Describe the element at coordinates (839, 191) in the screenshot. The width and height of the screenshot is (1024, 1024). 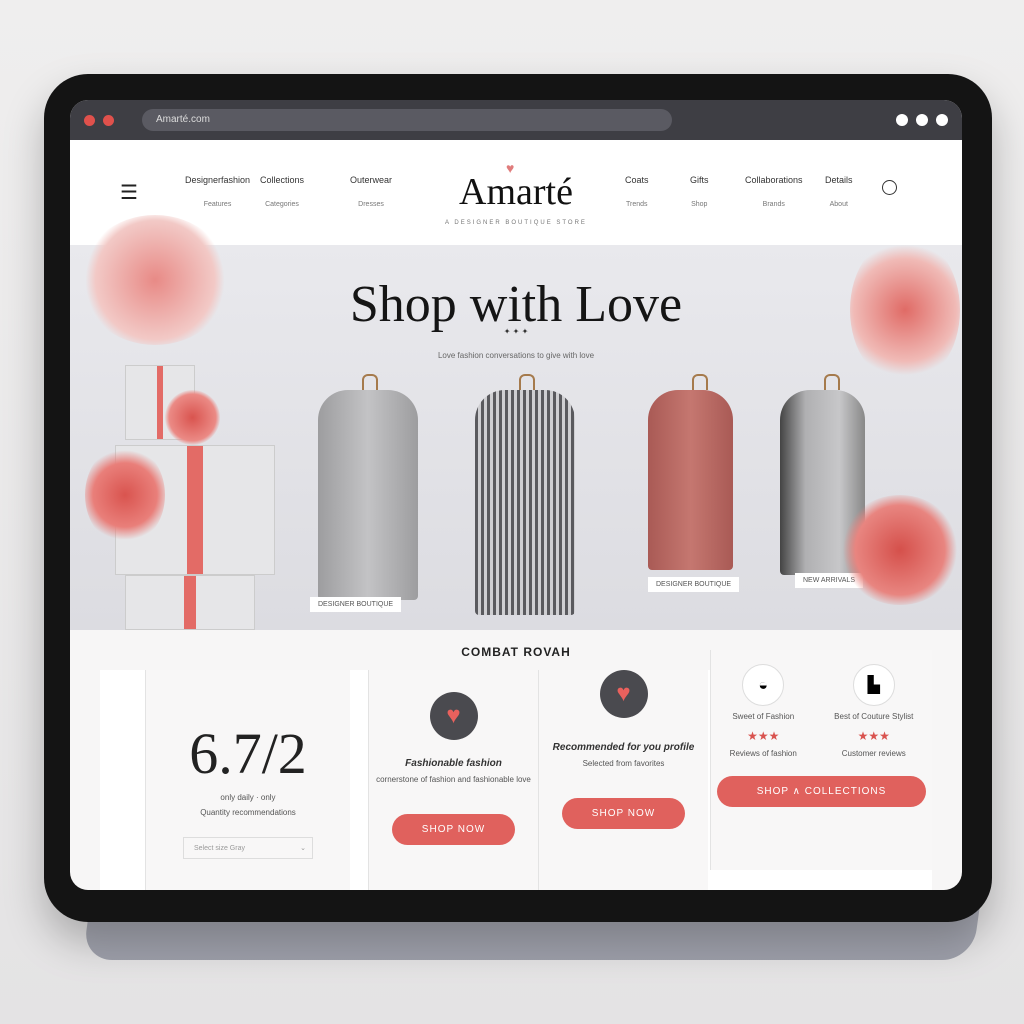
I see `nav-item: Details About` at that location.